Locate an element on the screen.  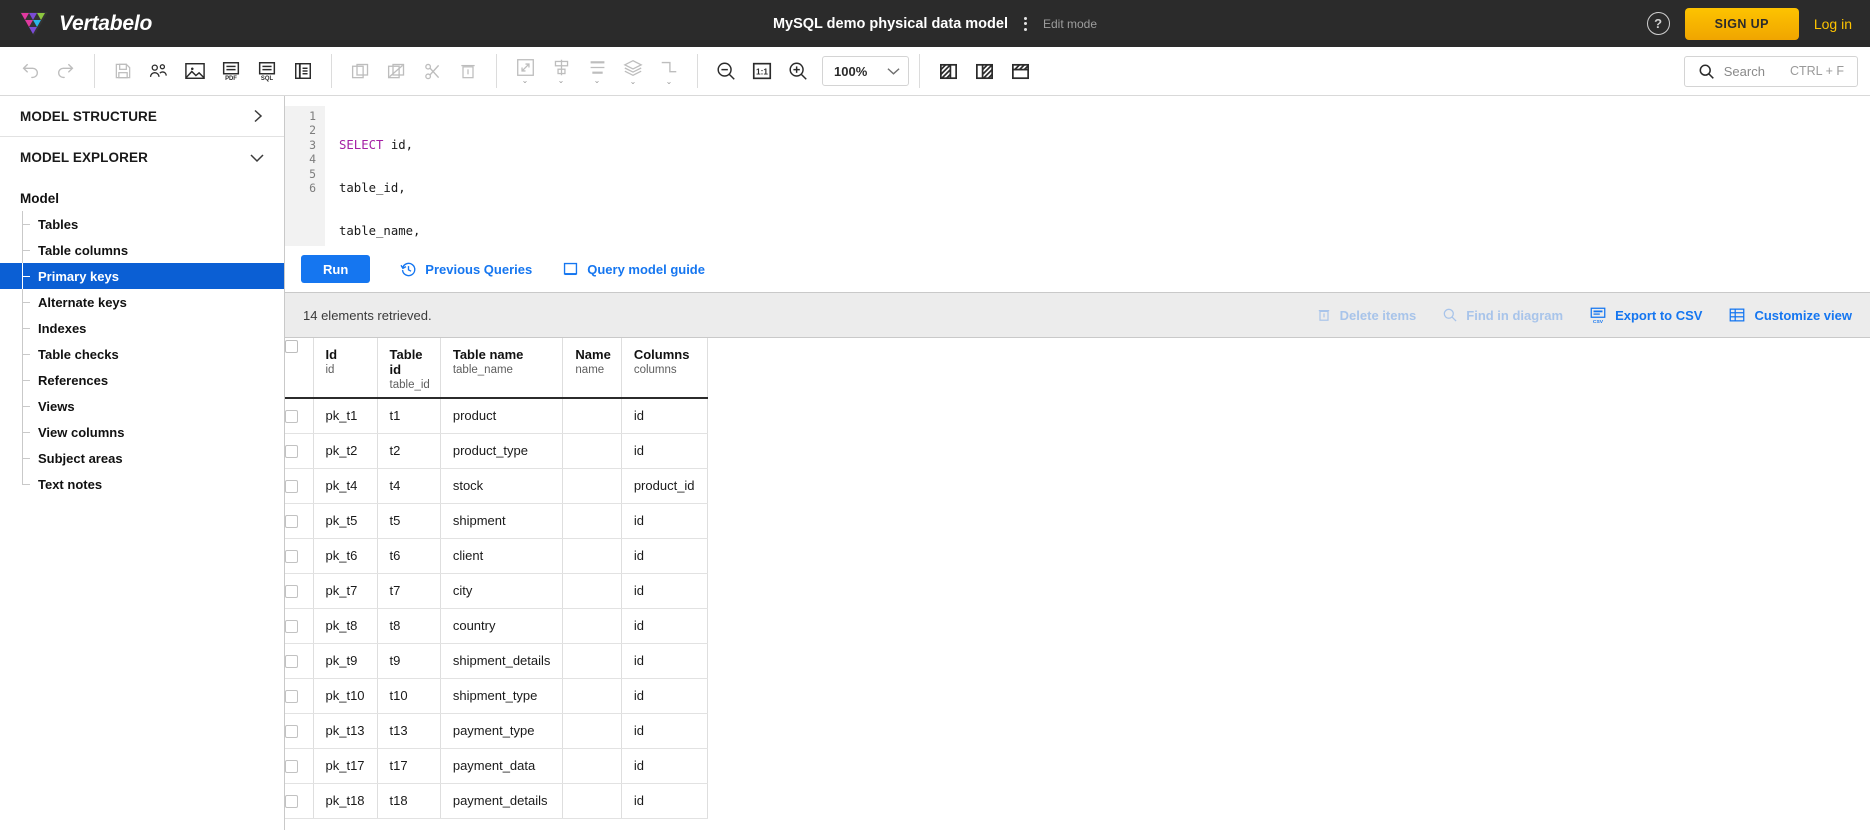
column-header-id: Id id is located at coordinates (345, 368).